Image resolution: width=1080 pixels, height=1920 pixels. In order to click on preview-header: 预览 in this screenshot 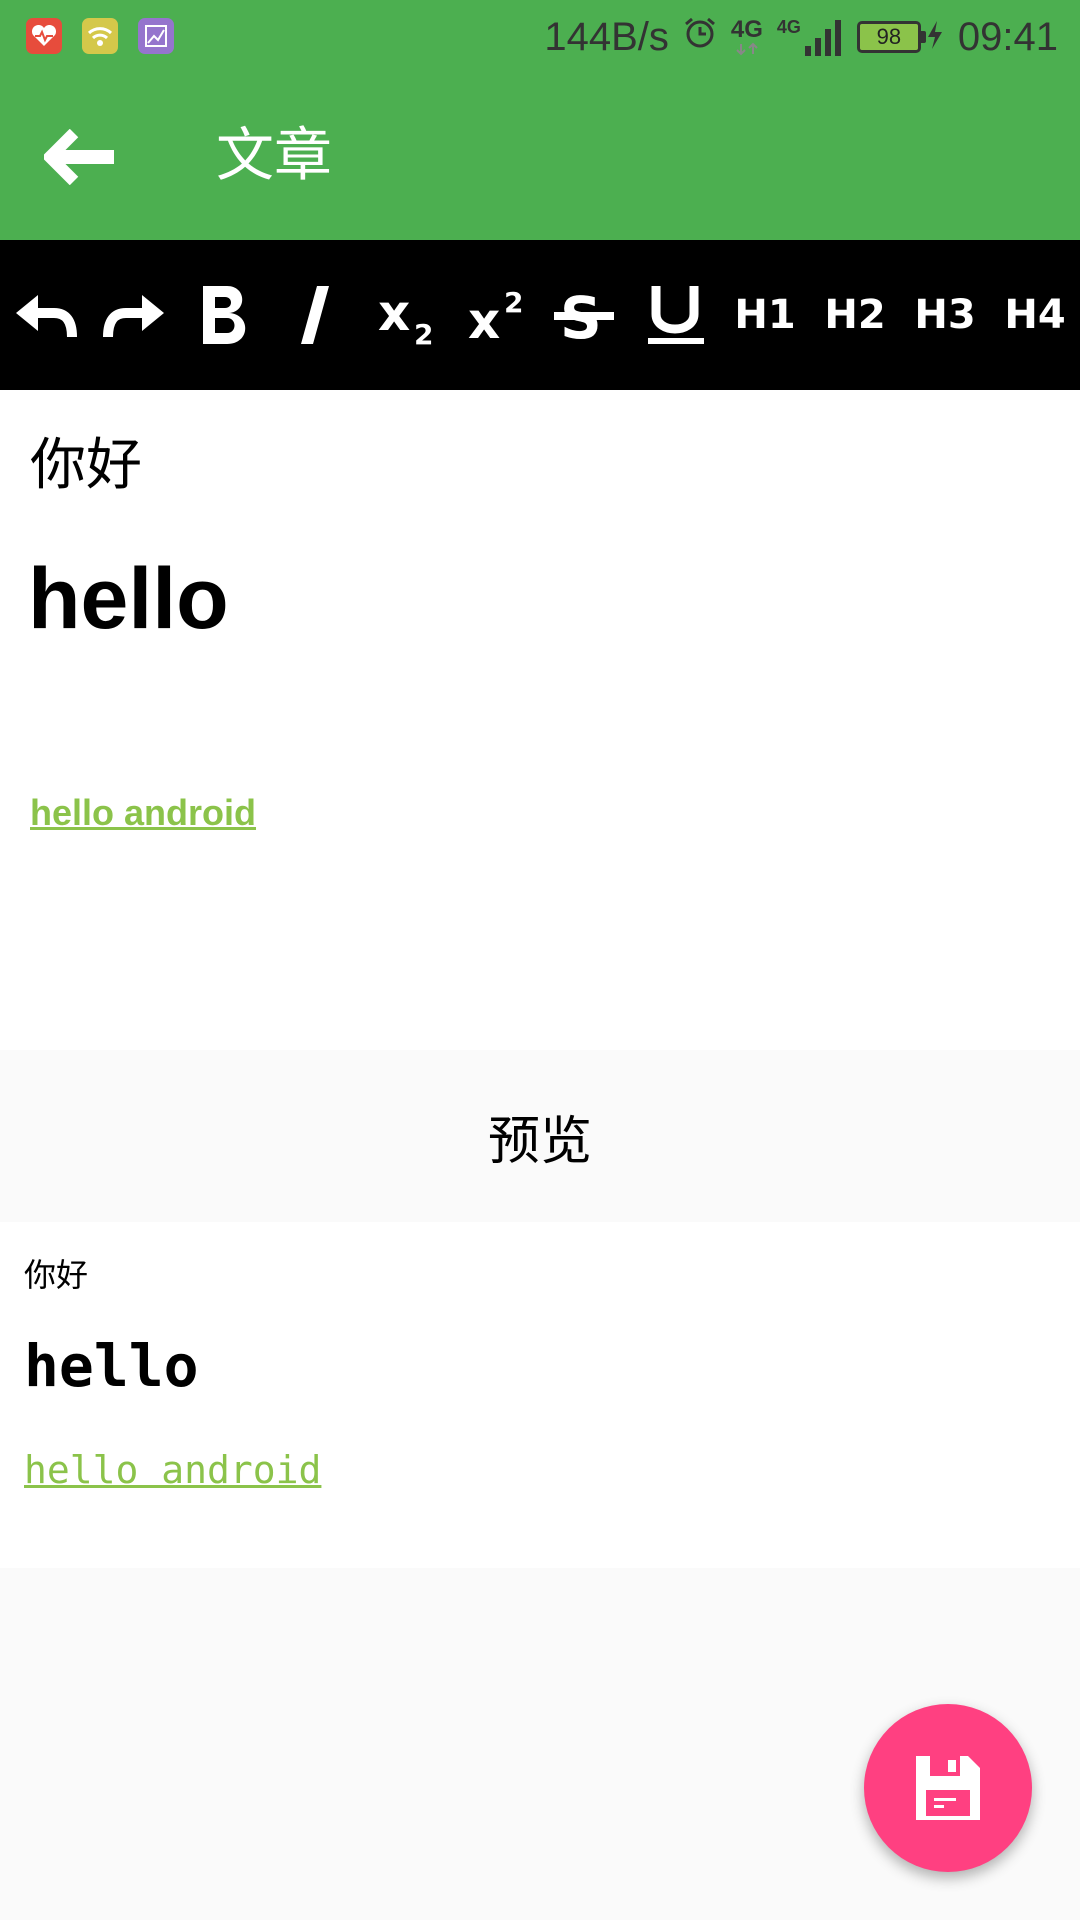, I will do `click(540, 1136)`.